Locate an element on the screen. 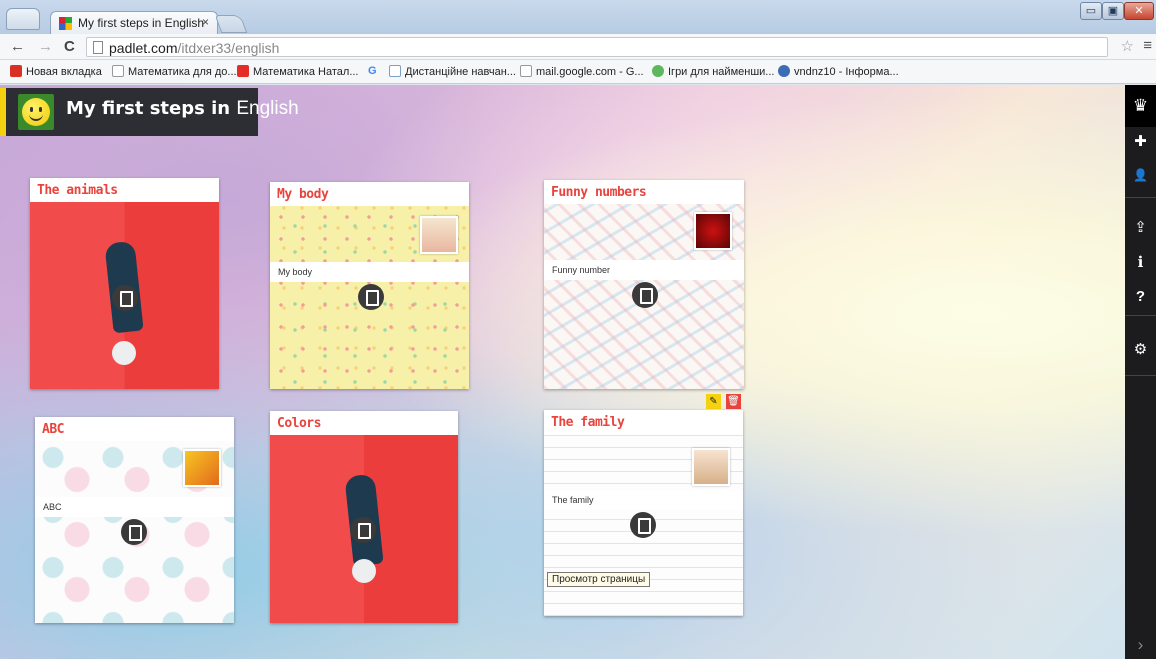 The width and height of the screenshot is (1156, 659). bookmark-item: Новая вкладка is located at coordinates (56, 71).